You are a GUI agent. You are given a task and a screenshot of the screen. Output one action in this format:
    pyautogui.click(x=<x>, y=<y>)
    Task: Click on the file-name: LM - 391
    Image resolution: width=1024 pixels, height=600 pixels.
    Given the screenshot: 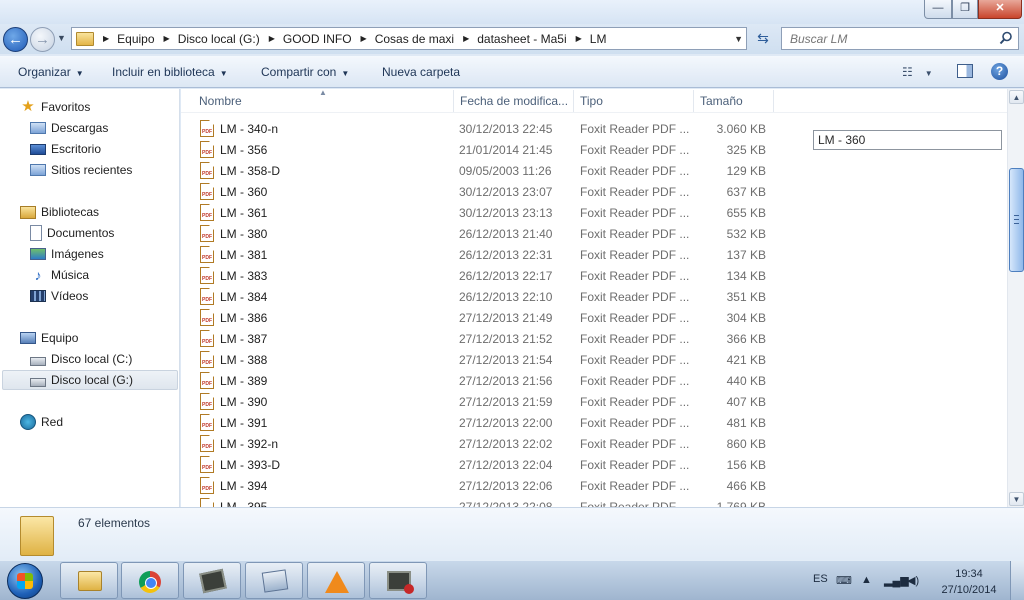 What is the action you would take?
    pyautogui.click(x=243, y=423)
    